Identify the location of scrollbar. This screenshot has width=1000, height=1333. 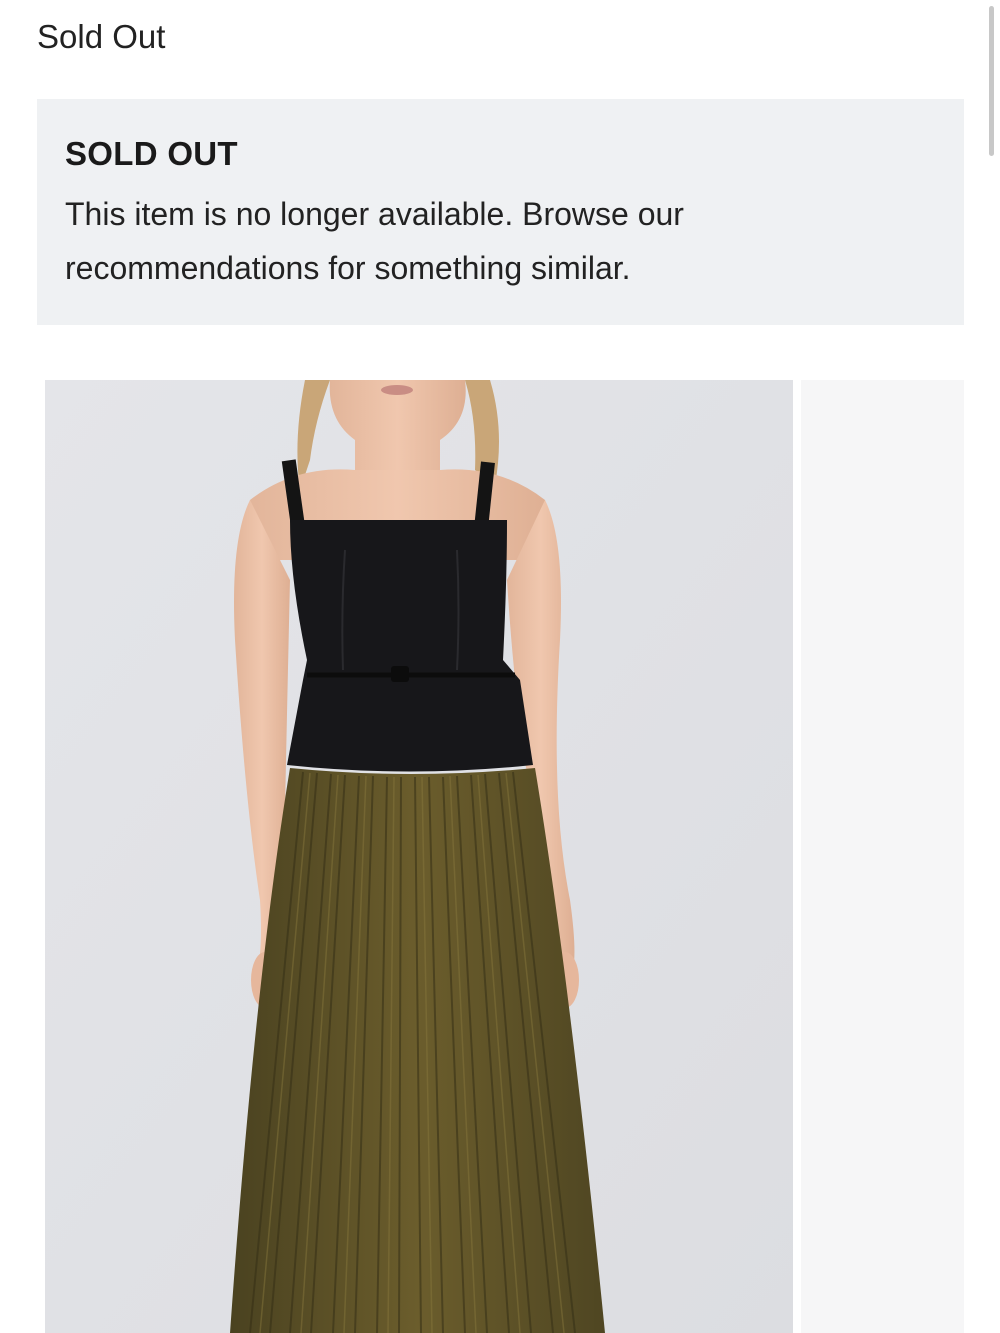
(991, 81).